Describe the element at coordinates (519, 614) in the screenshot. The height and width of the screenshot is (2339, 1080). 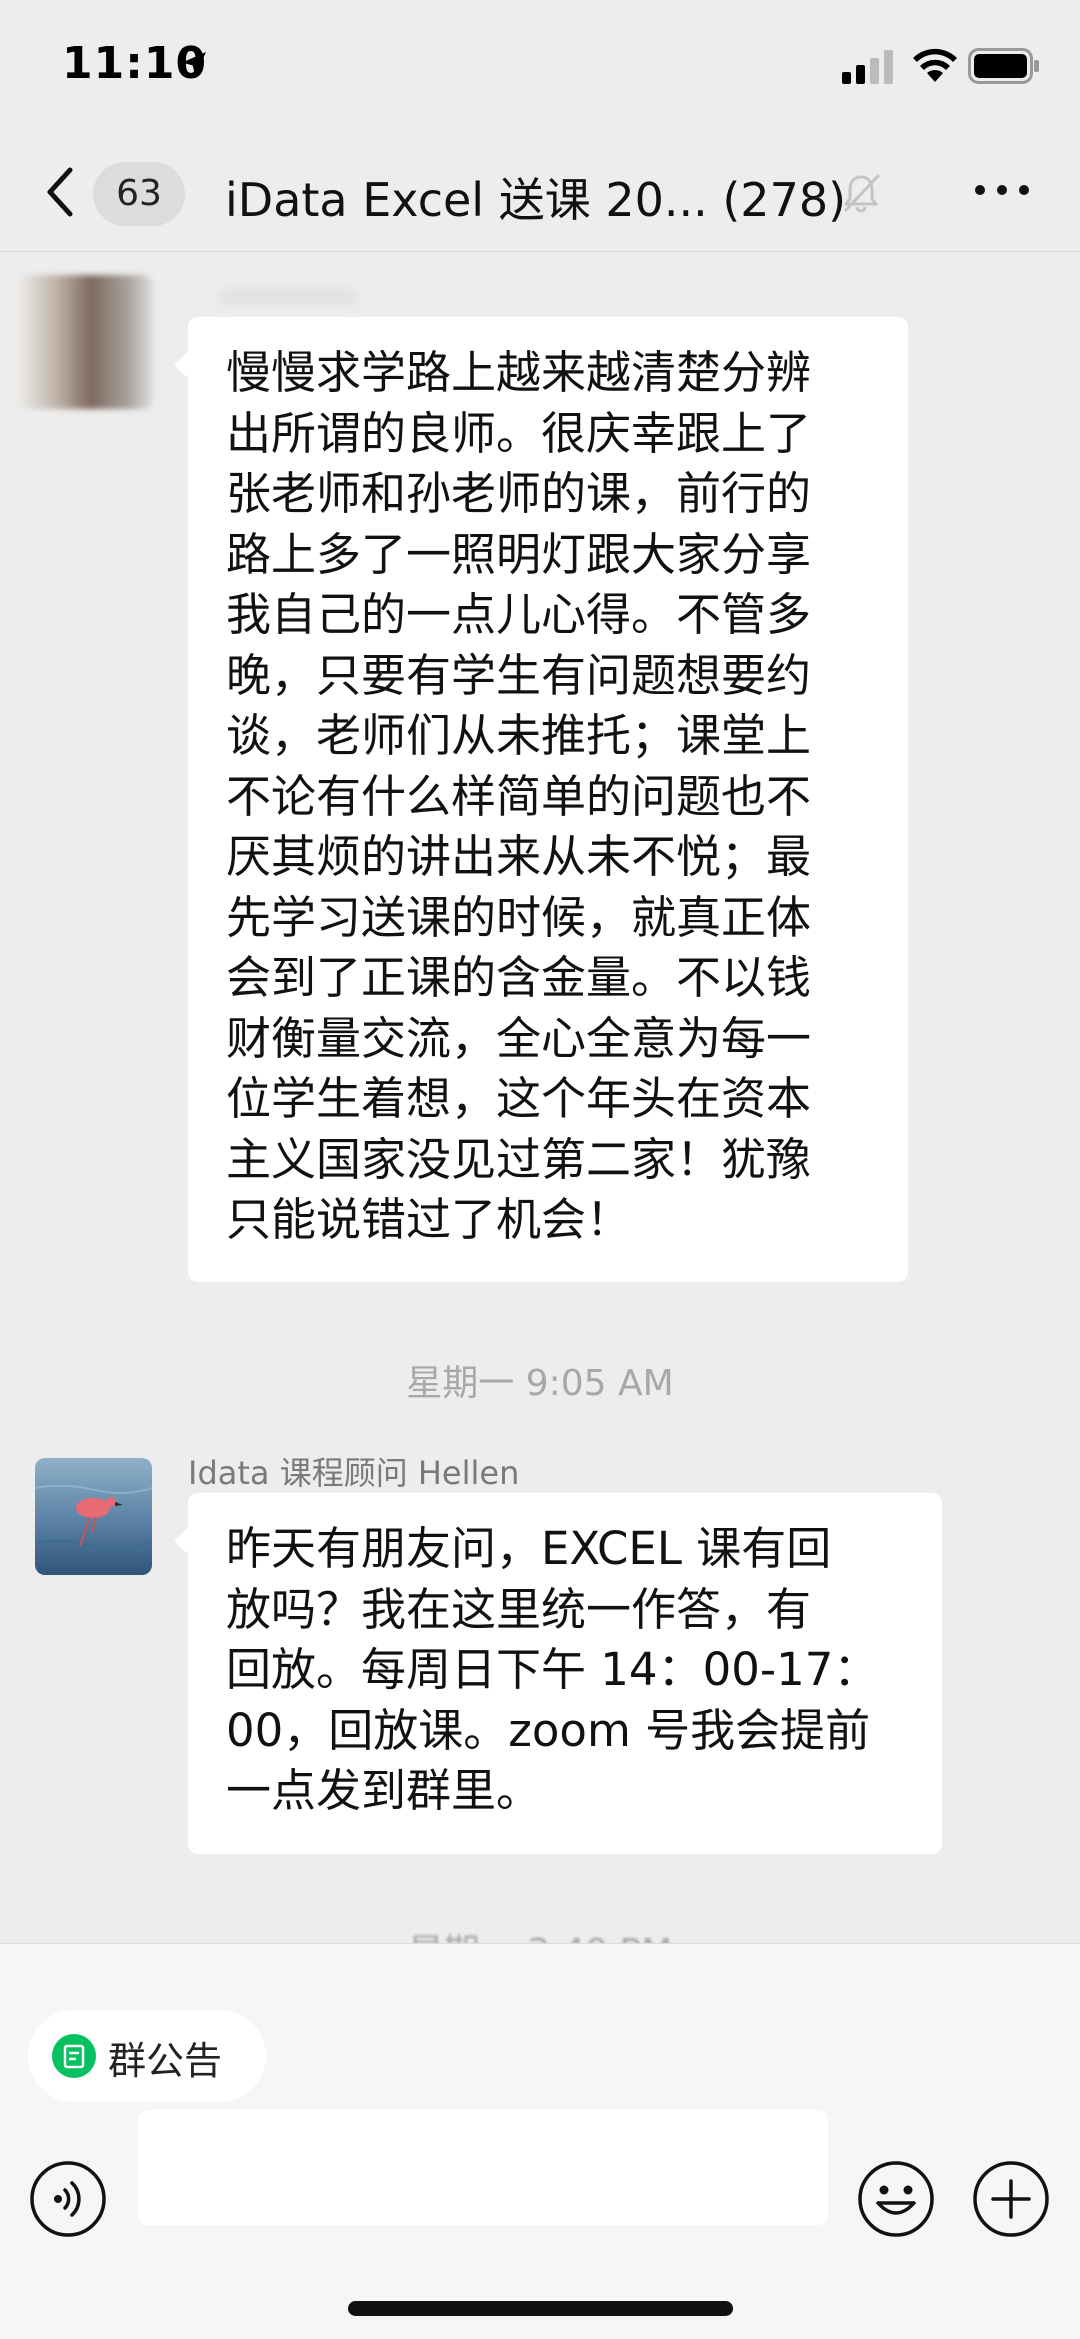
I see `message-line: 我自己的一点儿心得。不管多` at that location.